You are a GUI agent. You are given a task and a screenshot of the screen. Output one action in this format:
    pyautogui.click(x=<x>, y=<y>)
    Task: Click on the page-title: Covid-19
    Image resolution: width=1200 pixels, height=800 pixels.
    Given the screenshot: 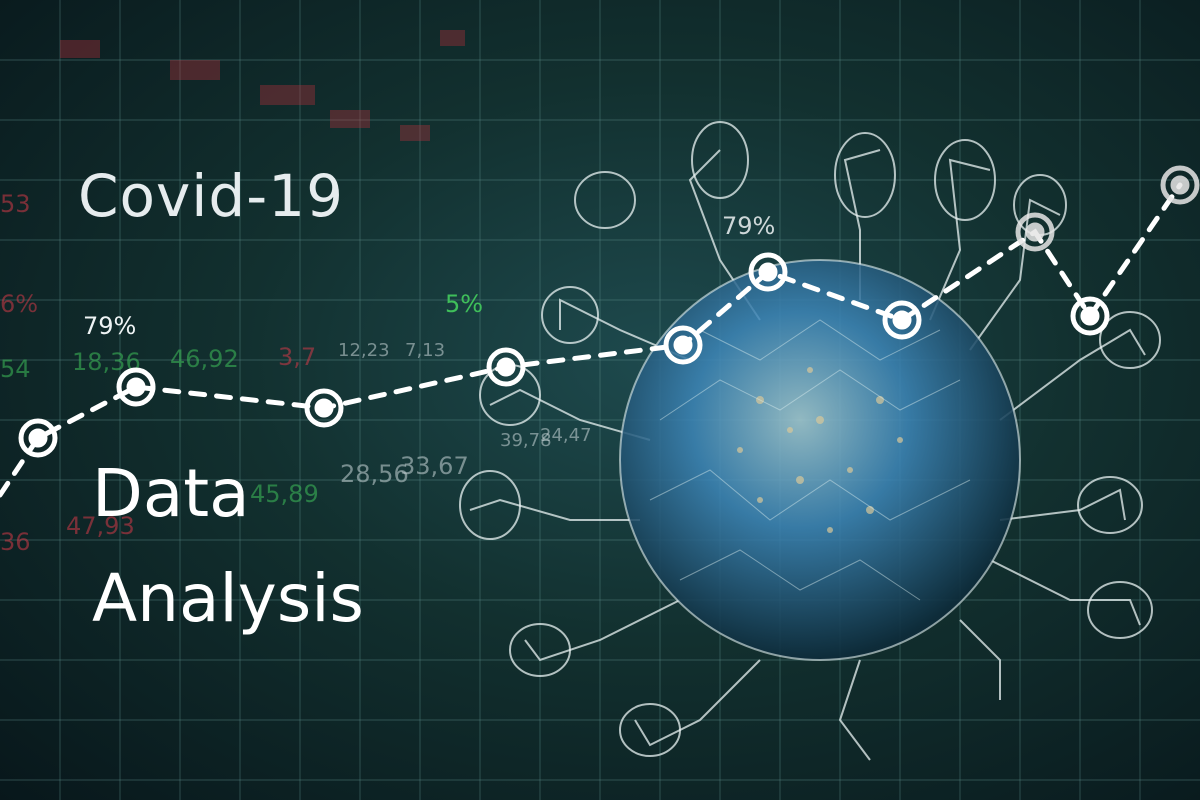 What is the action you would take?
    pyautogui.click(x=211, y=196)
    